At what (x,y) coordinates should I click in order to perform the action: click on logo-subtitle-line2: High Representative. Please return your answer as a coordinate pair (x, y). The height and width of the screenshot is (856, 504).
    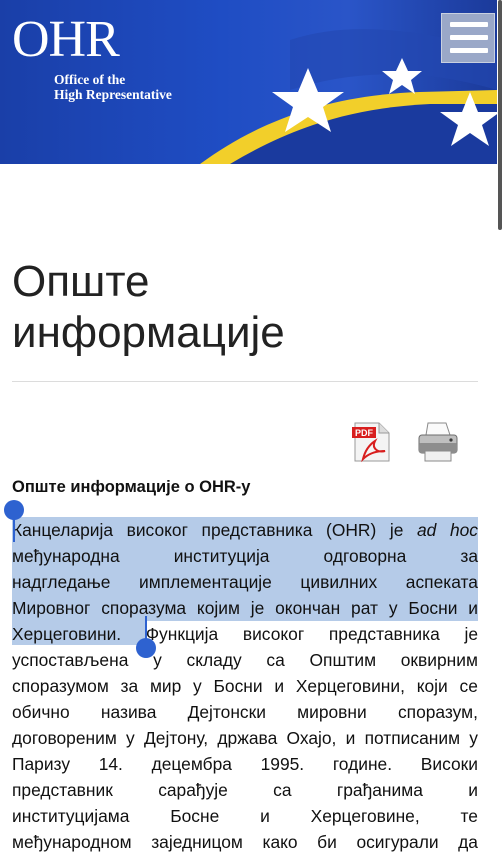
    Looking at the image, I should click on (113, 94).